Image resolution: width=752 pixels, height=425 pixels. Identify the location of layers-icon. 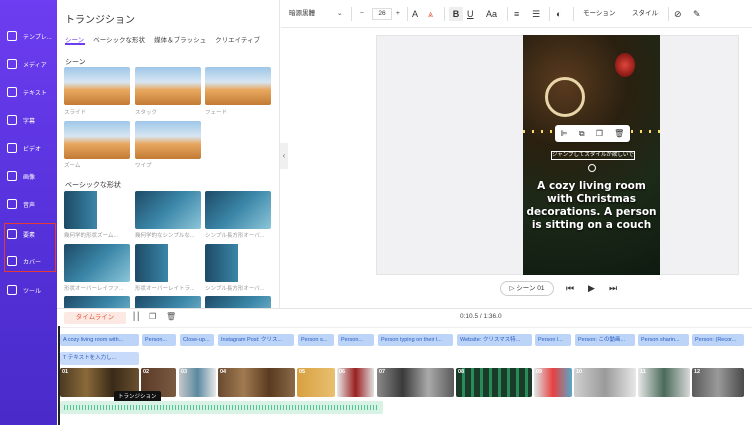
(12, 36).